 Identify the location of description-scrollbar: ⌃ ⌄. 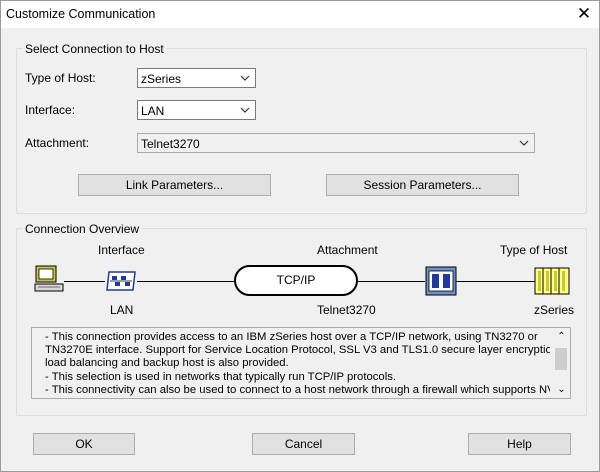
(561, 363).